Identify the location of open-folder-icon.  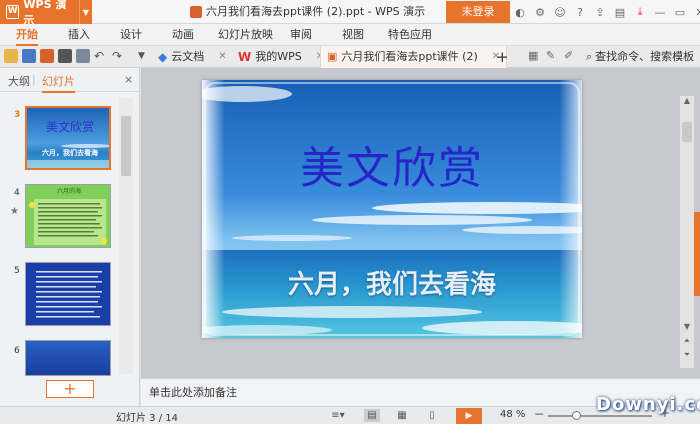
(11, 56).